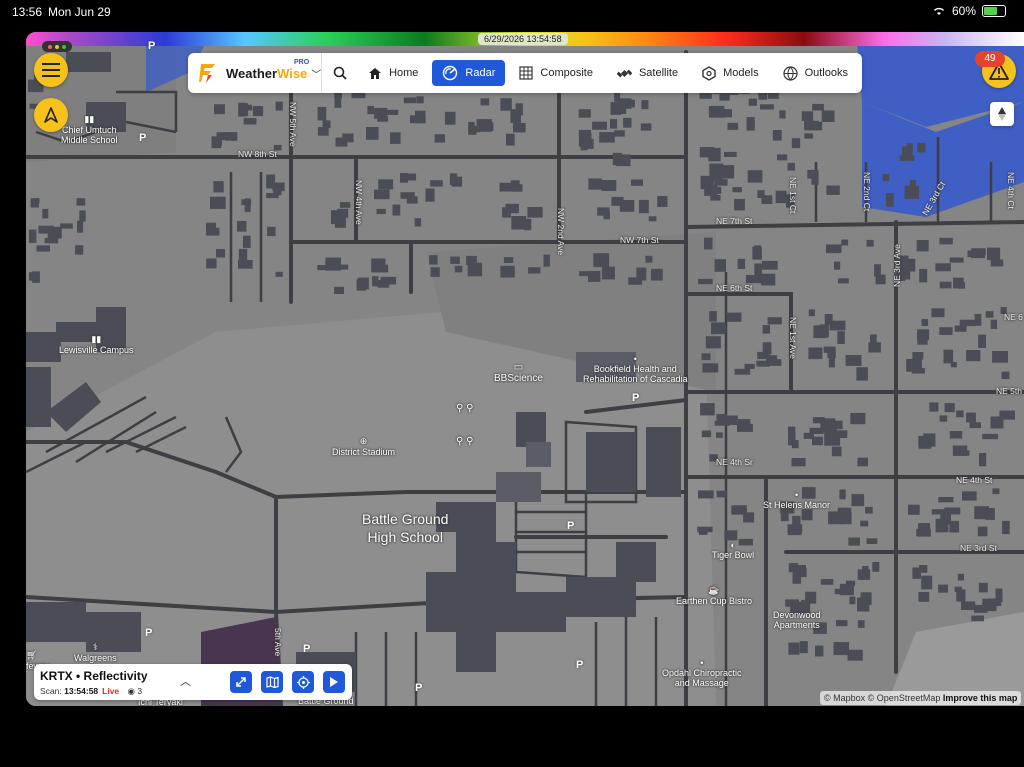  Describe the element at coordinates (815, 73) in the screenshot. I see `nav-outlooks: Outlooks` at that location.